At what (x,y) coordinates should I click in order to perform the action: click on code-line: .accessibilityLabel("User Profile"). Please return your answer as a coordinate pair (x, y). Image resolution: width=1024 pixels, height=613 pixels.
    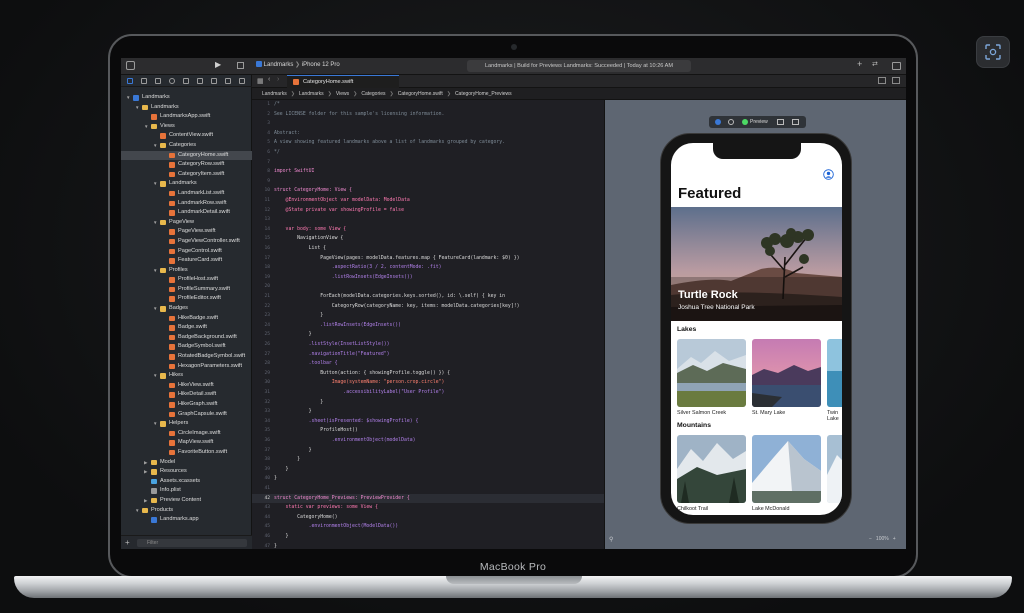
    Looking at the image, I should click on (359, 393).